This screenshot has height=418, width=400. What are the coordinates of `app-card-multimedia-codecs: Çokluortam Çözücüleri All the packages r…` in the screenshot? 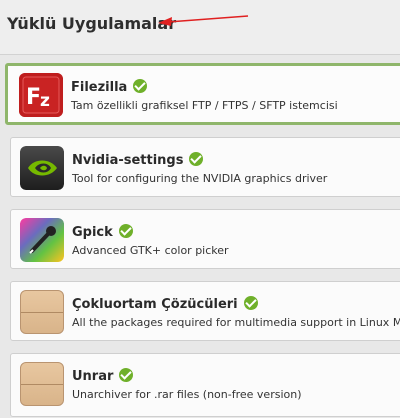 It's located at (205, 311).